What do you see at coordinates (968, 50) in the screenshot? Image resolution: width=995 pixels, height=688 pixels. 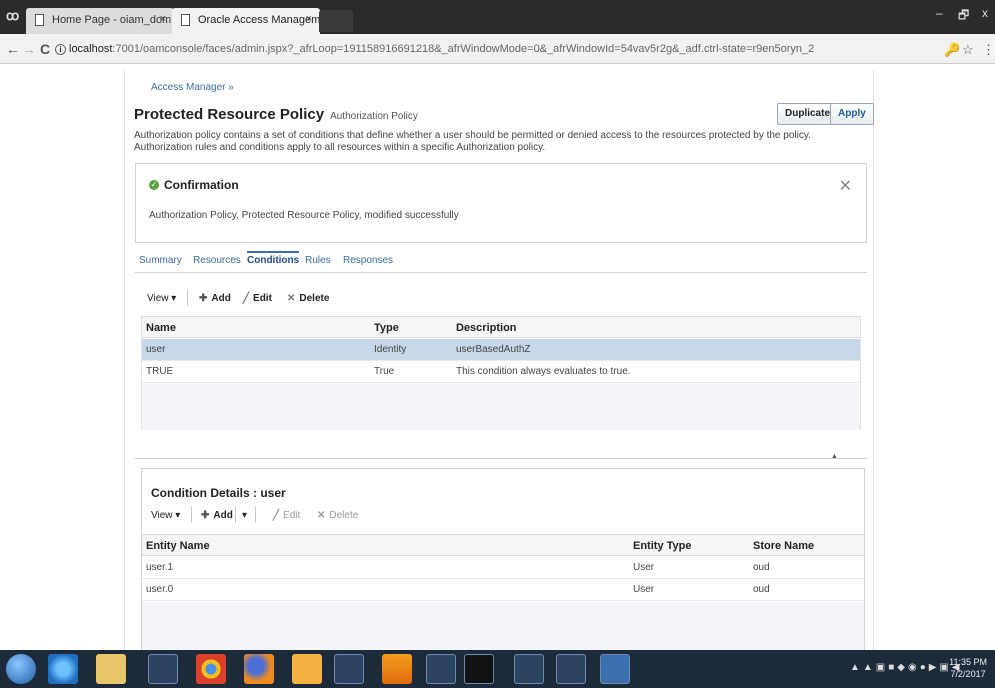 I see `bookmark-star-icon: ☆` at bounding box center [968, 50].